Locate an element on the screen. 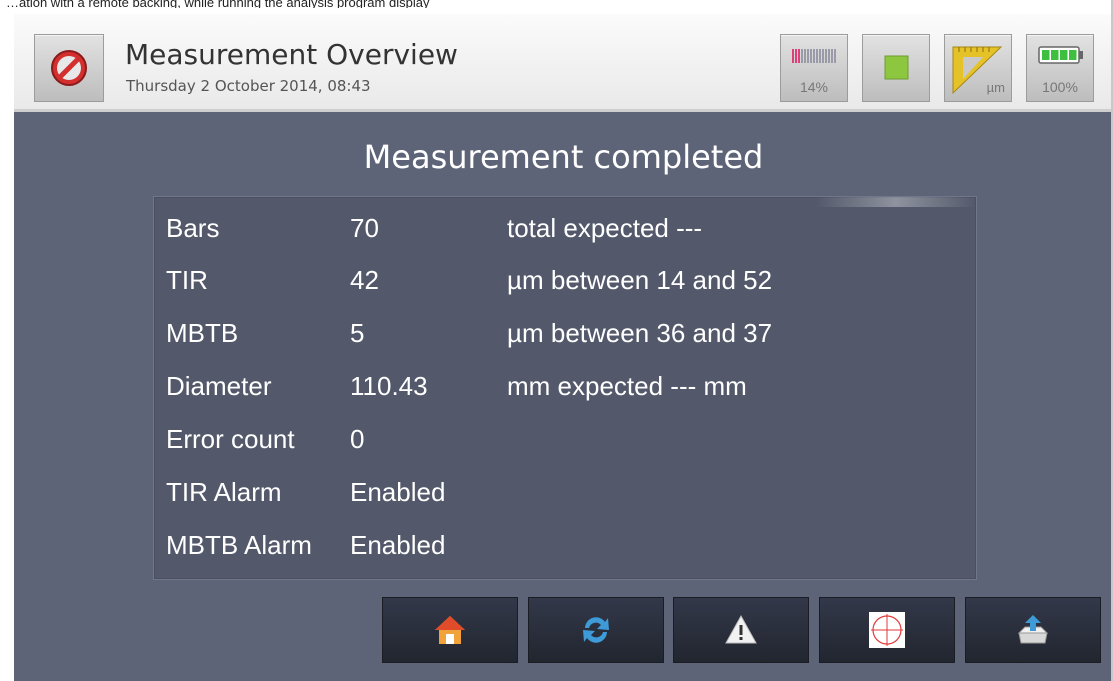 The image size is (1113, 681). warning-icon is located at coordinates (741, 629).